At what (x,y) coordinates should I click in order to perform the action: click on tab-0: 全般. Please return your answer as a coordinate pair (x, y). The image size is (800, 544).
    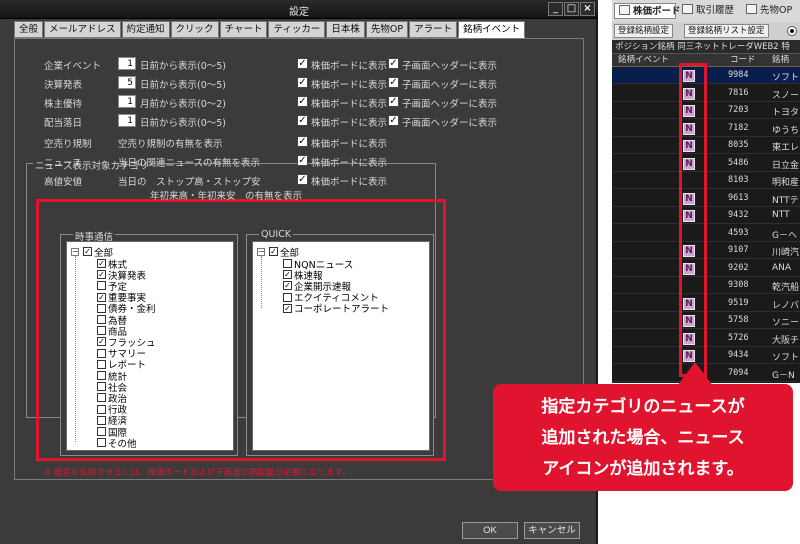
    Looking at the image, I should click on (29, 29).